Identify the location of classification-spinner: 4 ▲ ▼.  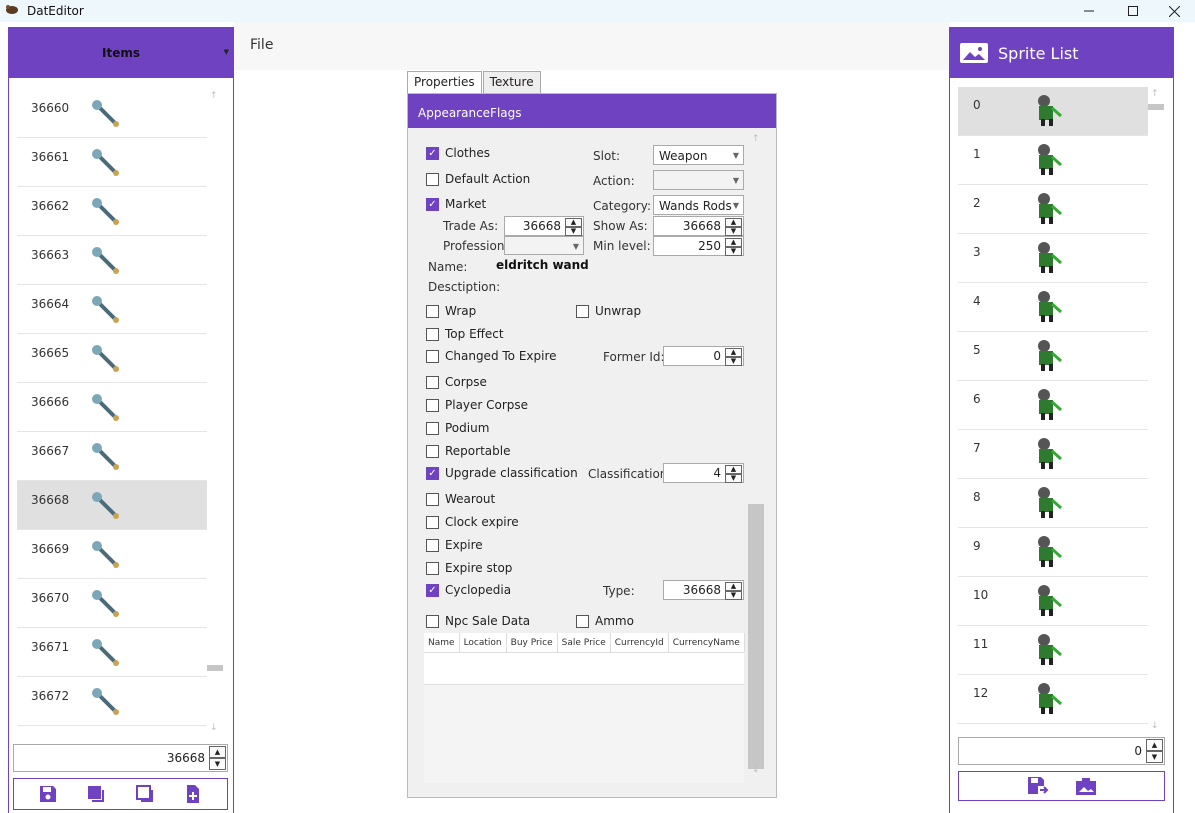
(703, 473).